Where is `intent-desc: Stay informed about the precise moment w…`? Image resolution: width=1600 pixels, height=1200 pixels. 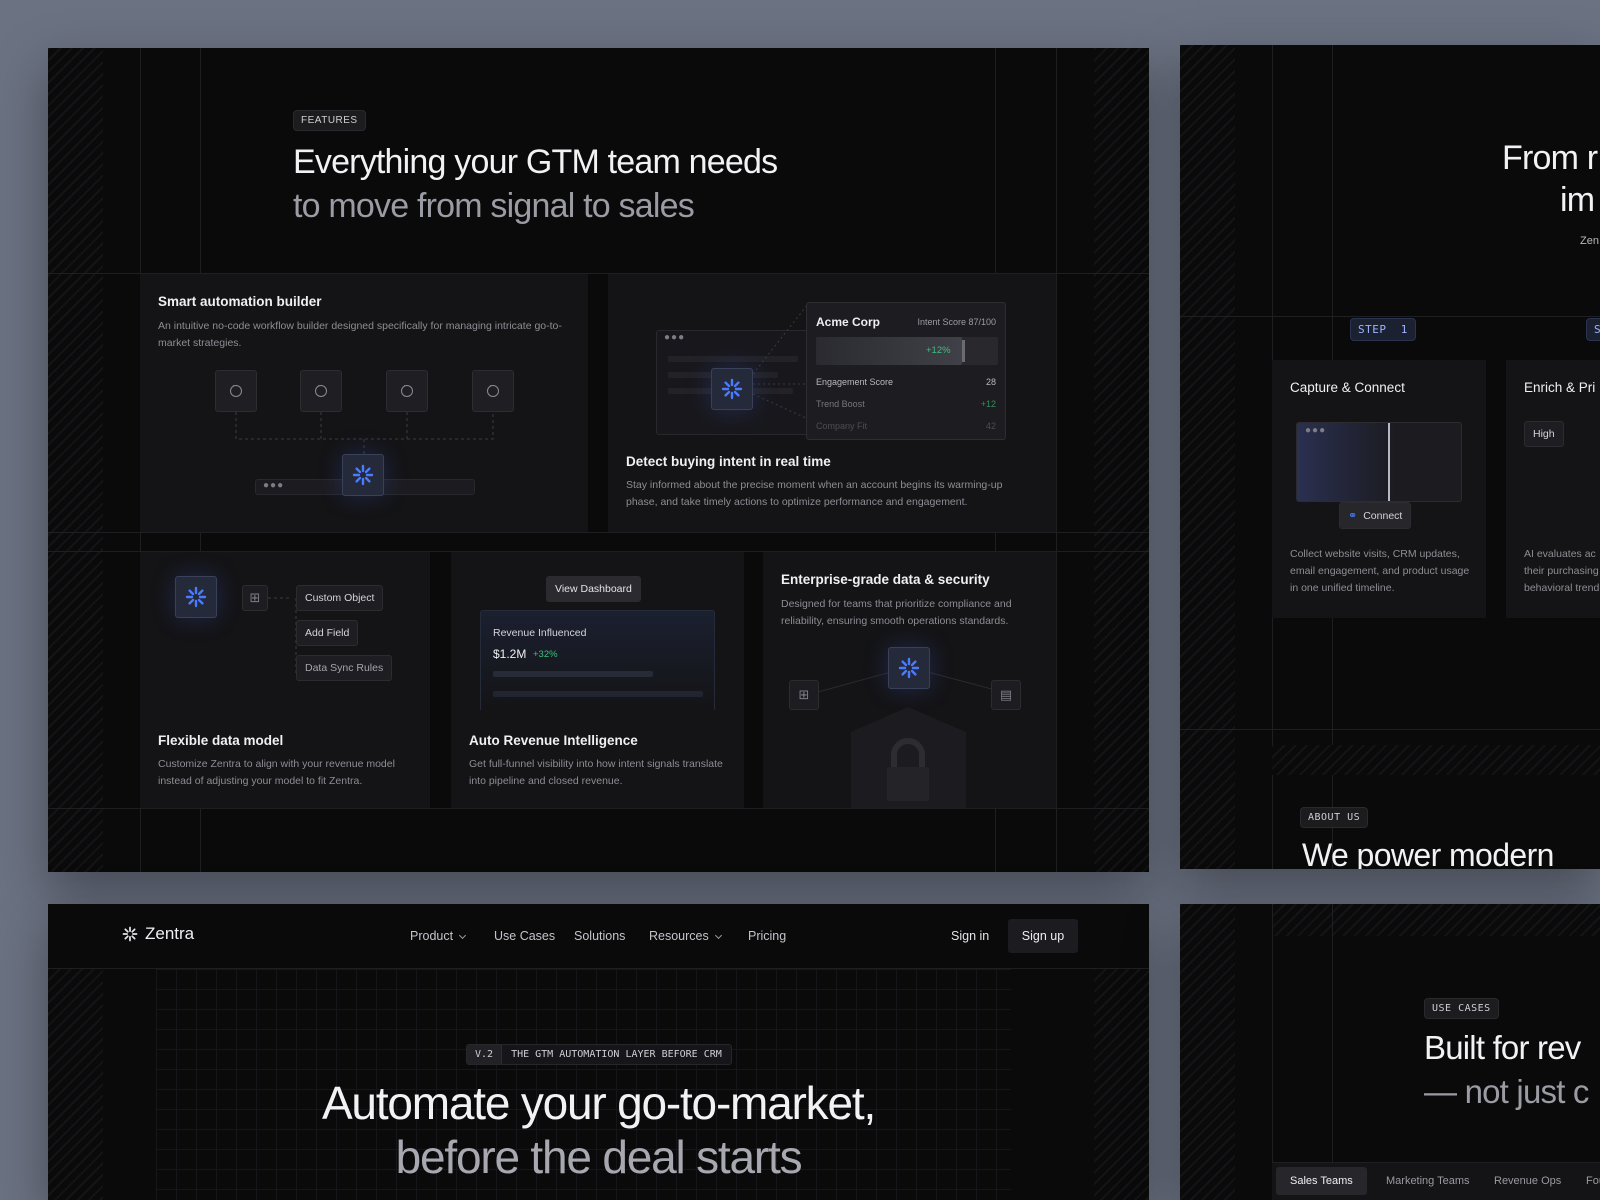 intent-desc: Stay informed about the precise moment w… is located at coordinates (814, 493).